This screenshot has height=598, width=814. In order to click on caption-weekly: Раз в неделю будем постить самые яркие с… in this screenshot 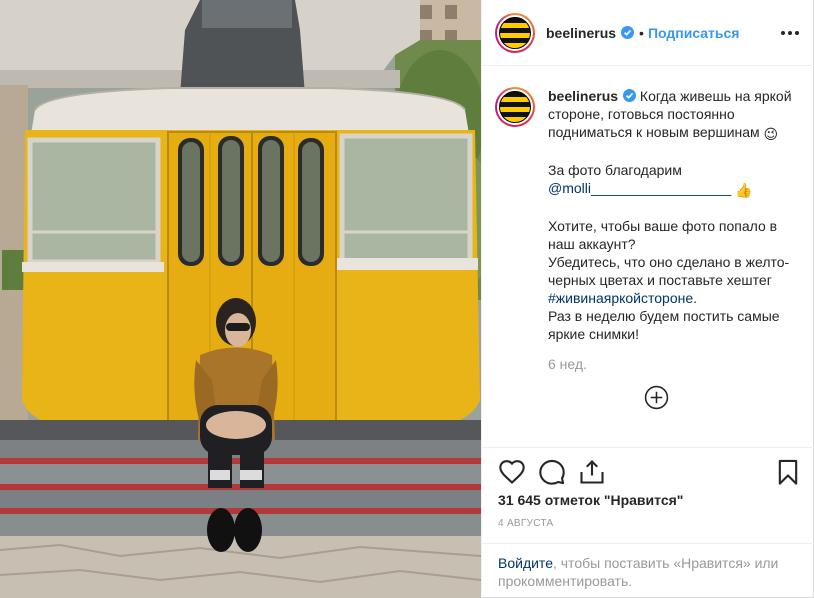, I will do `click(664, 325)`.